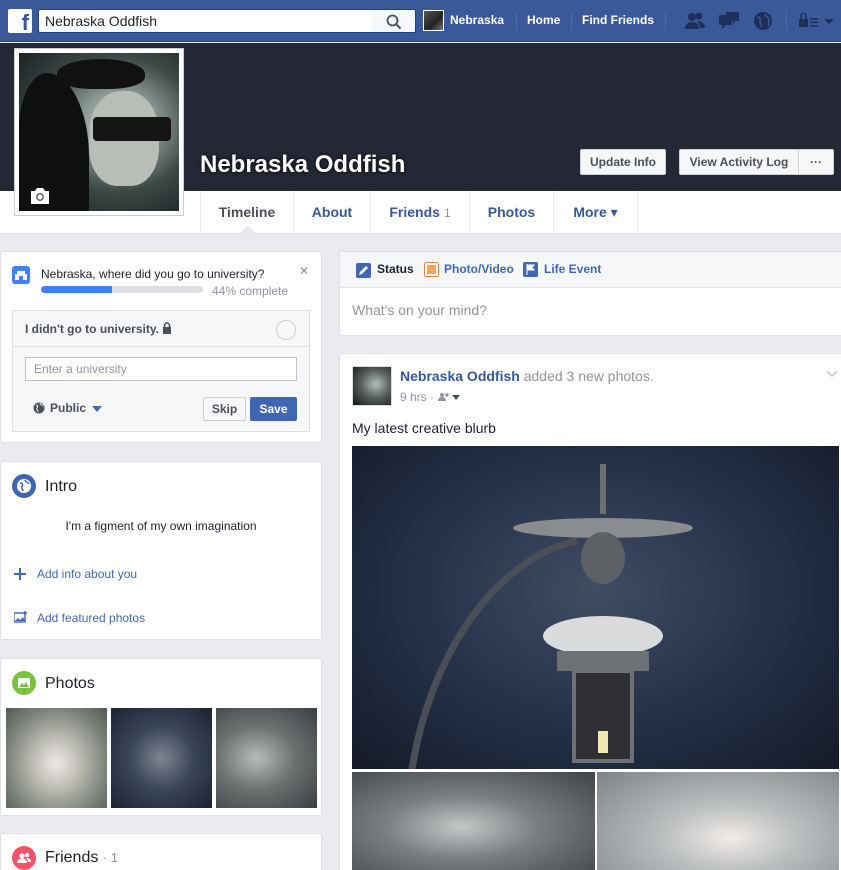 The width and height of the screenshot is (841, 870). I want to click on tab-label: About, so click(332, 212).